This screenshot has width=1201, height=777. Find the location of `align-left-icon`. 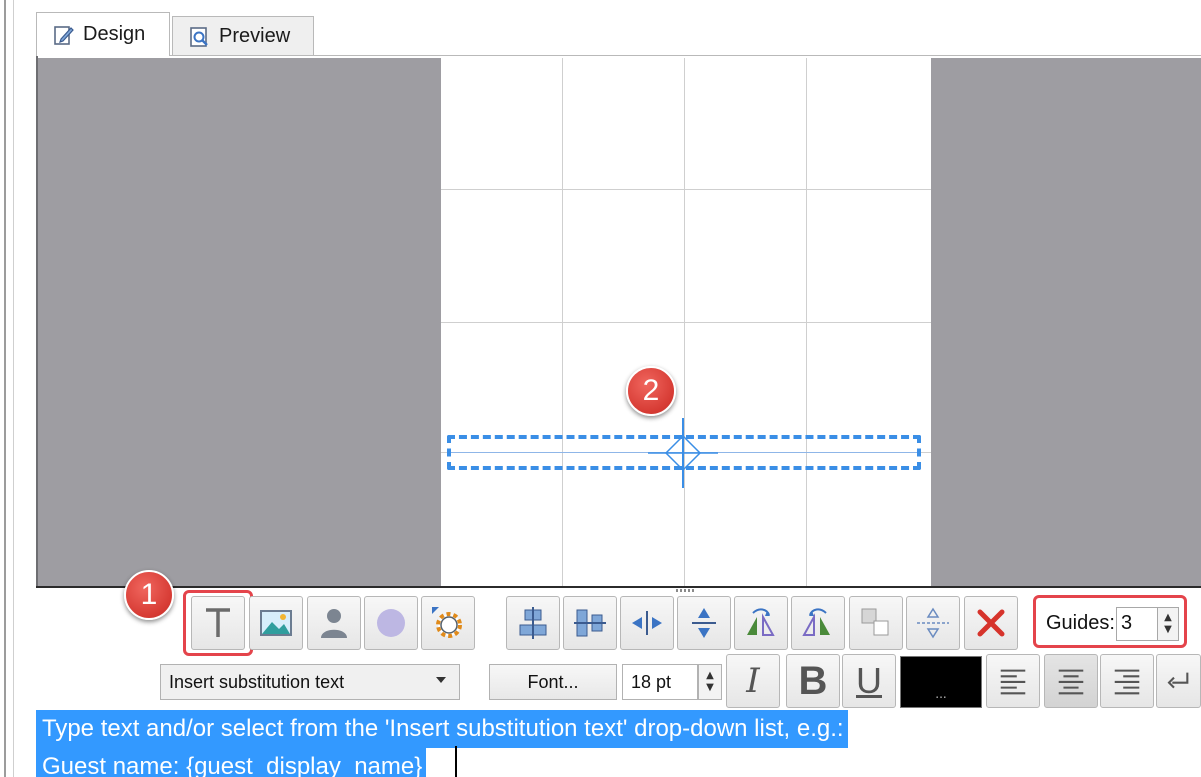

align-left-icon is located at coordinates (1013, 682).